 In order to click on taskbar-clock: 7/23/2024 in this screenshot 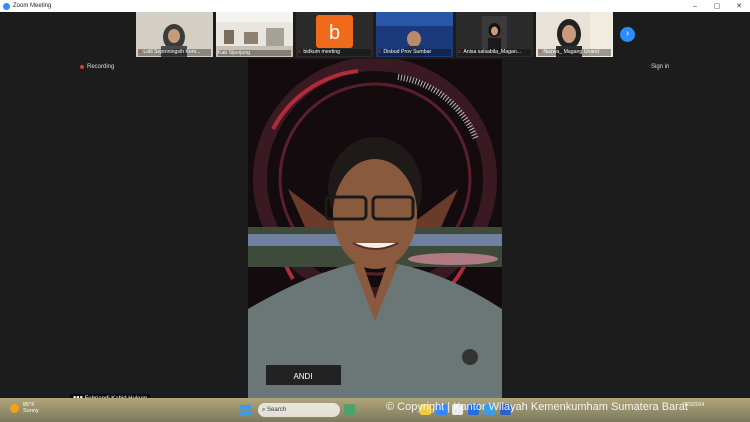, I will do `click(693, 405)`.